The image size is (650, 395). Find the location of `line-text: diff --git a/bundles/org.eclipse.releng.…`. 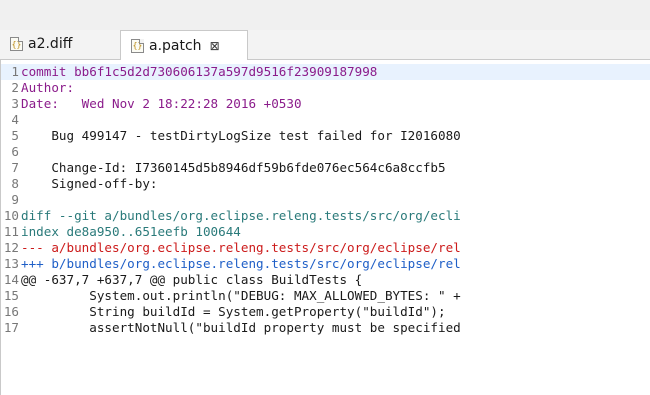

line-text: diff --git a/bundles/org.eclipse.releng.… is located at coordinates (241, 215).